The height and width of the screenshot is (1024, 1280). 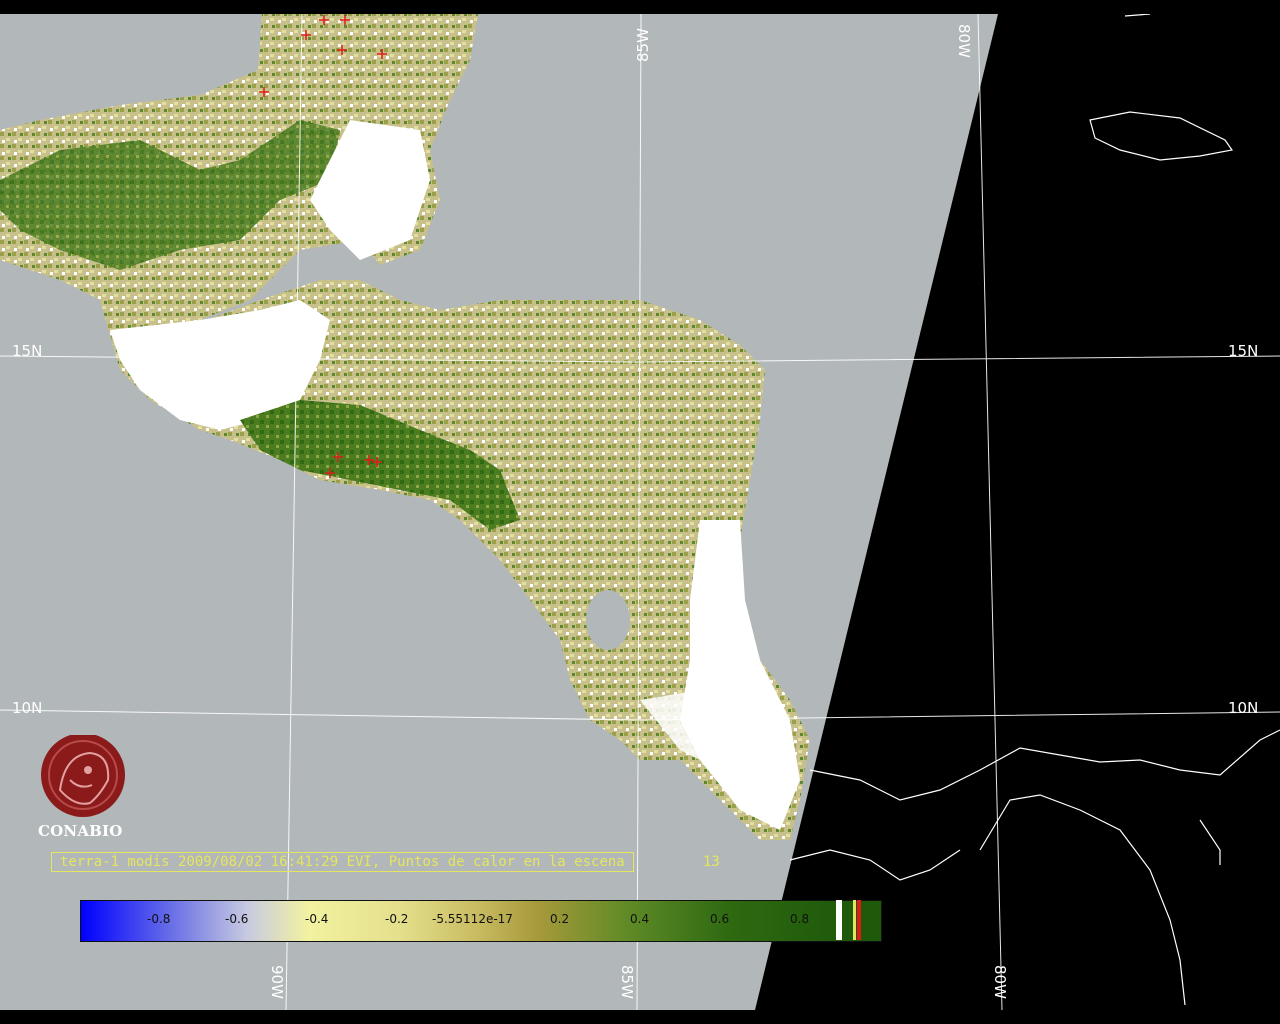 What do you see at coordinates (711, 862) in the screenshot?
I see `fire-count: 13` at bounding box center [711, 862].